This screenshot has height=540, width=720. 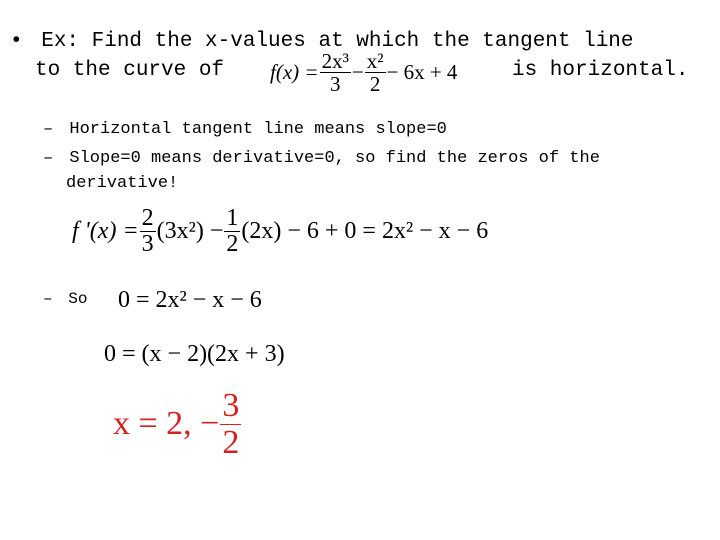 What do you see at coordinates (258, 129) in the screenshot?
I see `sub-bullet-1-text: Horizontal tangent line means slope=0` at bounding box center [258, 129].